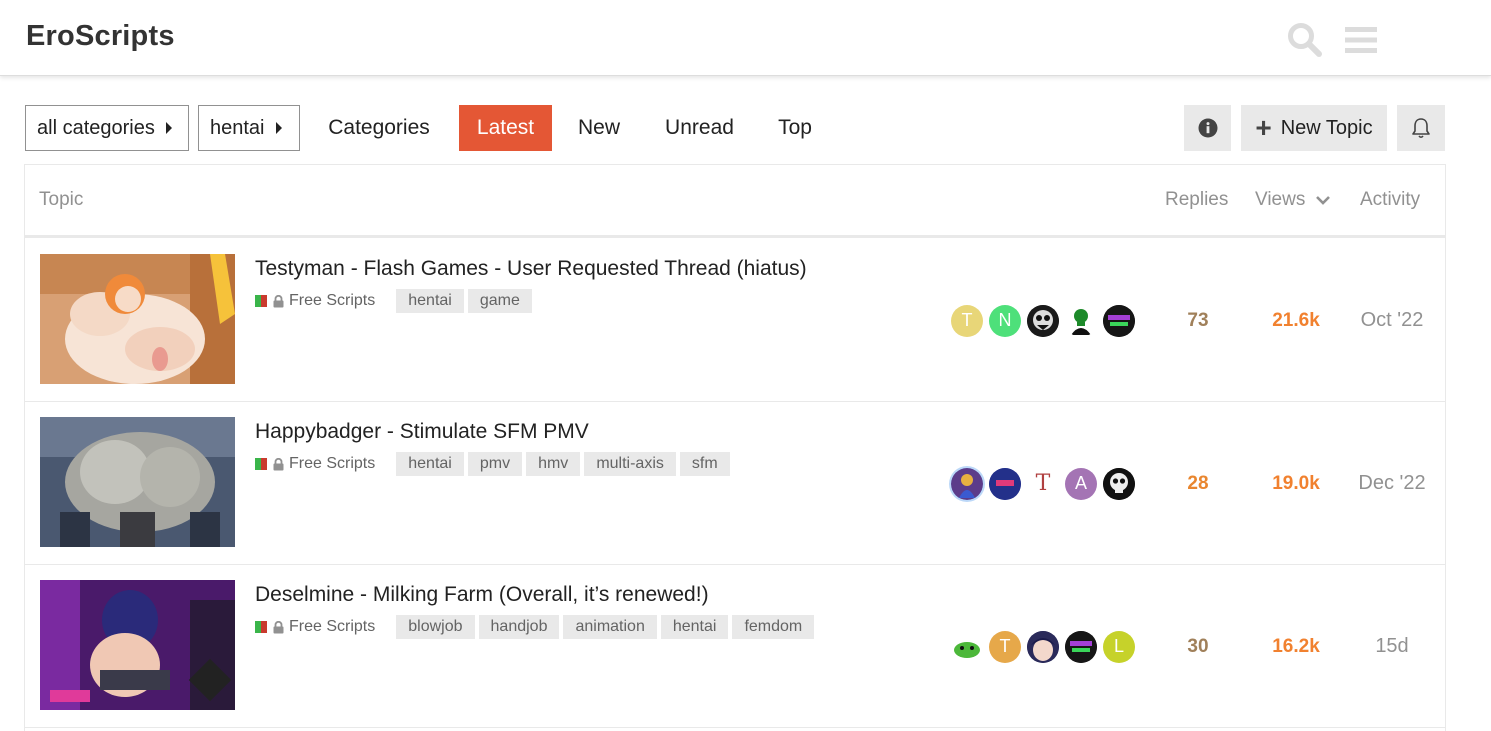 This screenshot has width=1491, height=731. Describe the element at coordinates (1392, 646) in the screenshot. I see `activity-date: 15d` at that location.